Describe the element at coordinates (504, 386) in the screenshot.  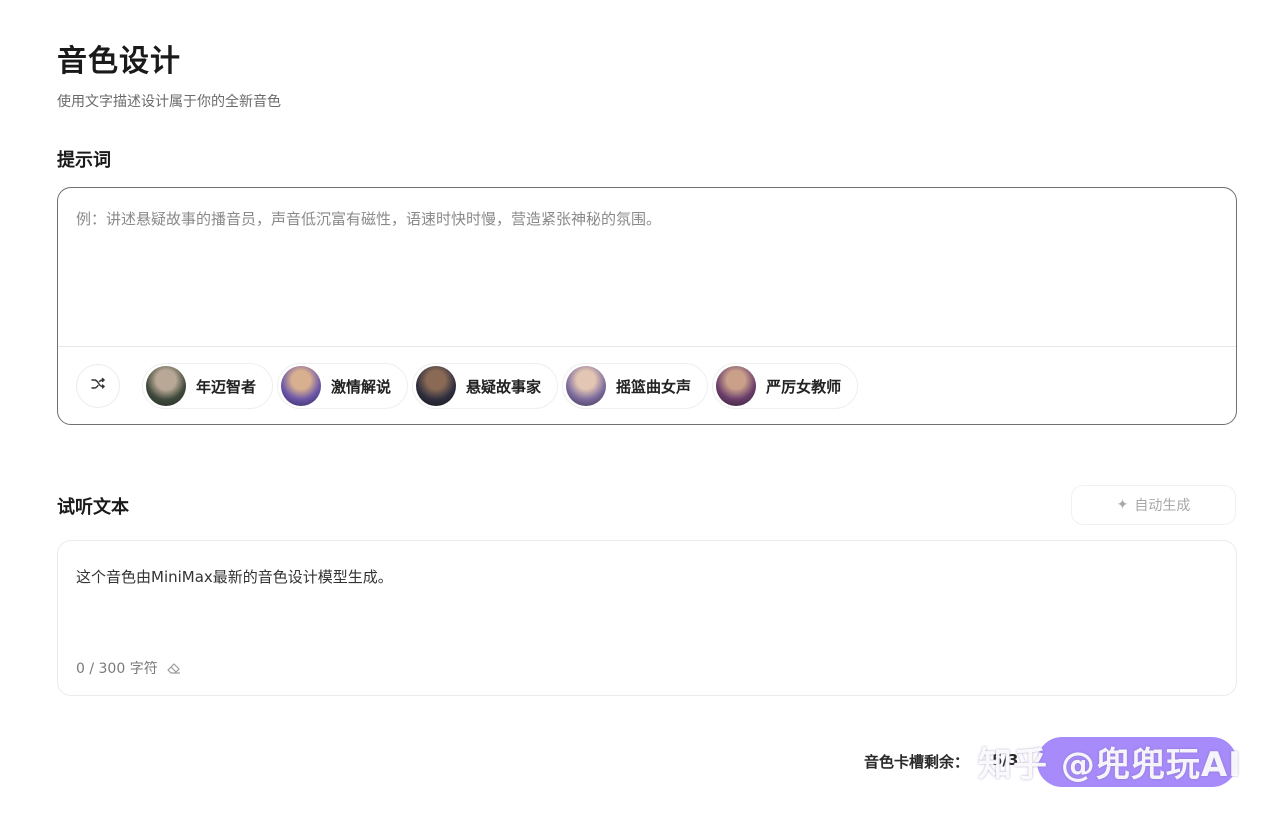
I see `preset-chip-label: 悬疑故事家` at that location.